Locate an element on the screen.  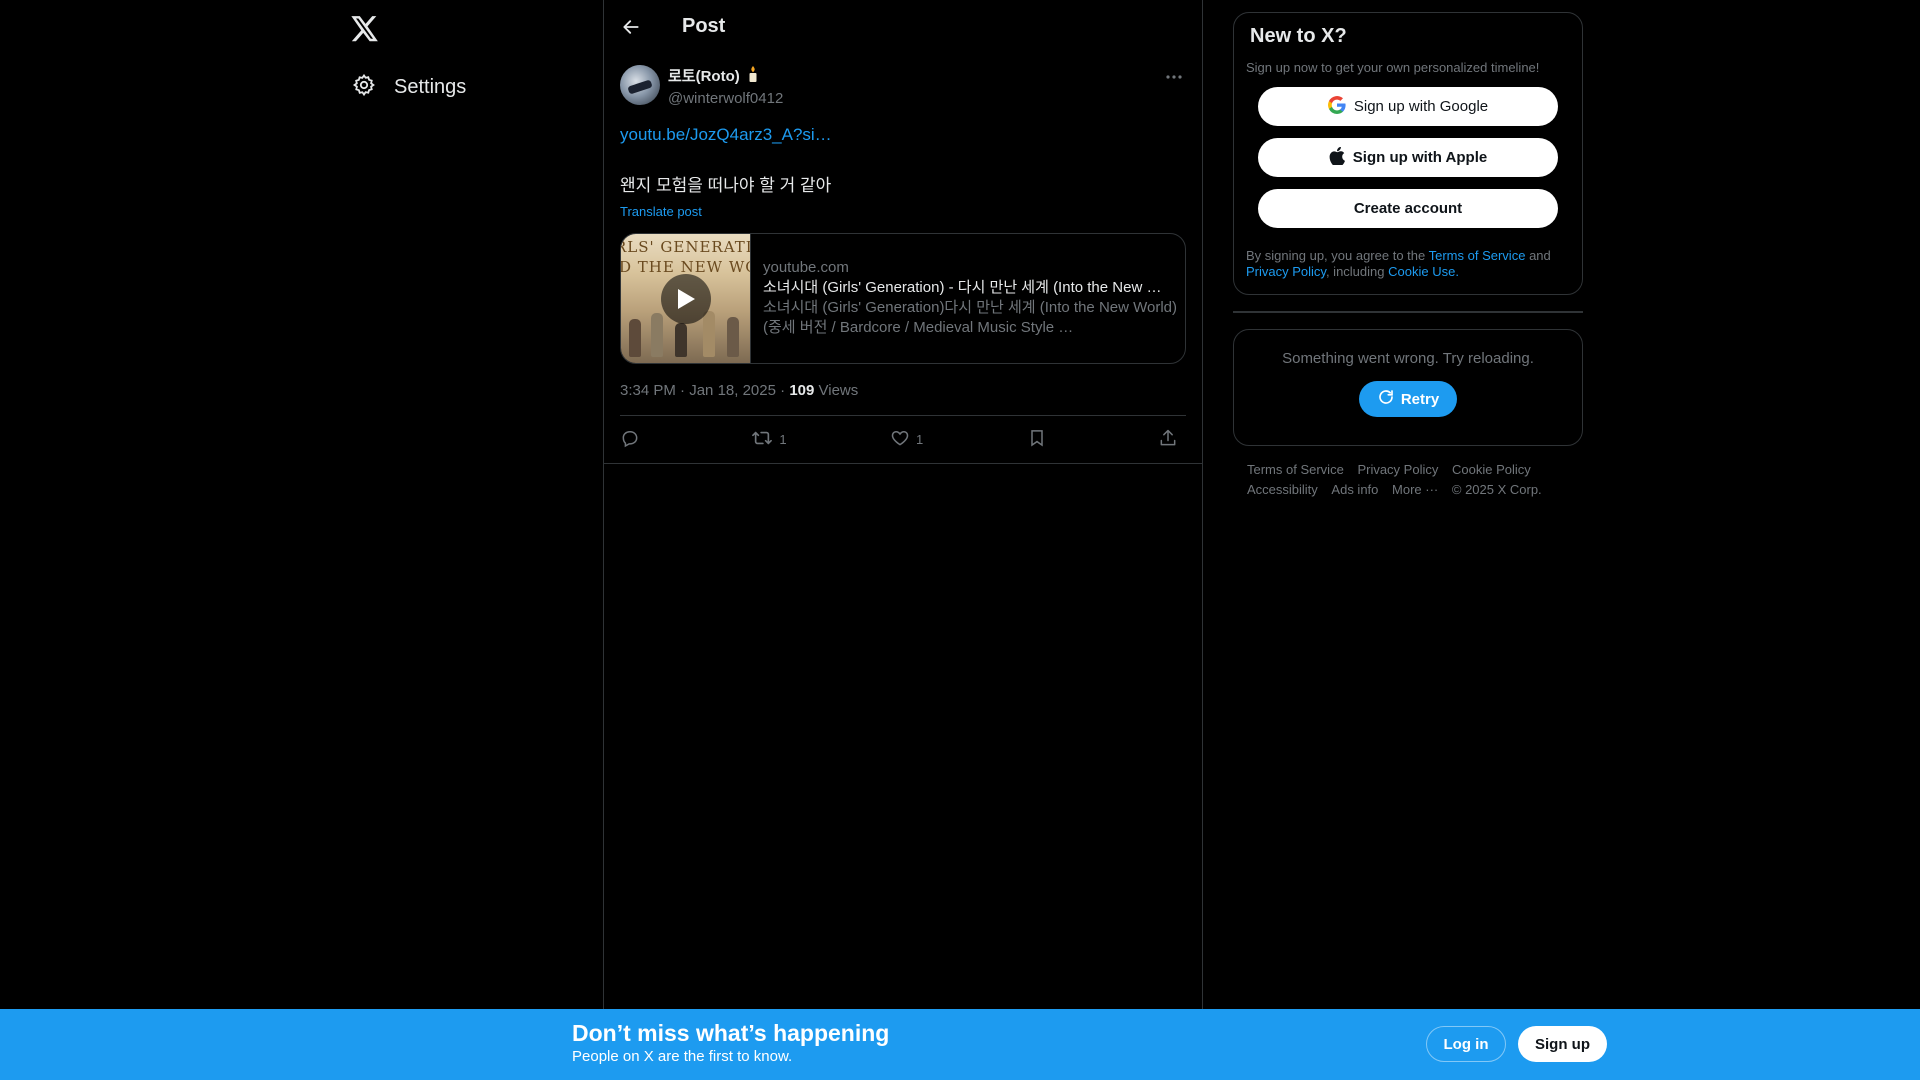
retry-label: Retry is located at coordinates (1420, 399).